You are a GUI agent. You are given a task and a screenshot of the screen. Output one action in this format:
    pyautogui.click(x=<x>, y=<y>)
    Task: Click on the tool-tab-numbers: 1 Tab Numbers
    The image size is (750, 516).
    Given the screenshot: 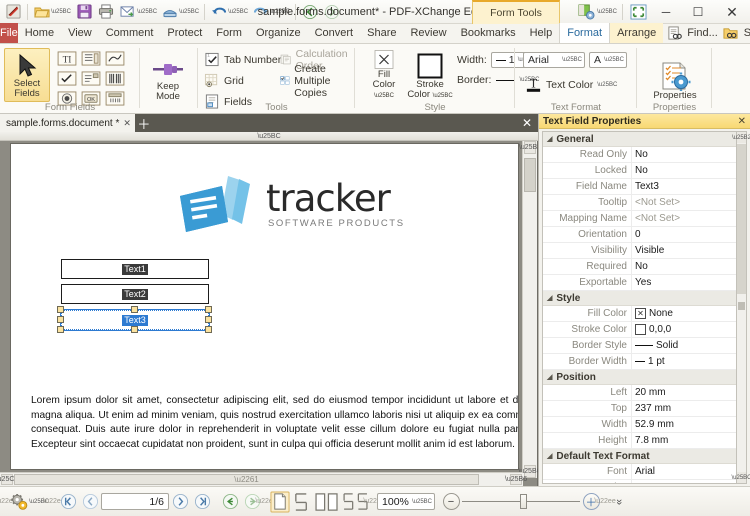 What is the action you would take?
    pyautogui.click(x=245, y=59)
    